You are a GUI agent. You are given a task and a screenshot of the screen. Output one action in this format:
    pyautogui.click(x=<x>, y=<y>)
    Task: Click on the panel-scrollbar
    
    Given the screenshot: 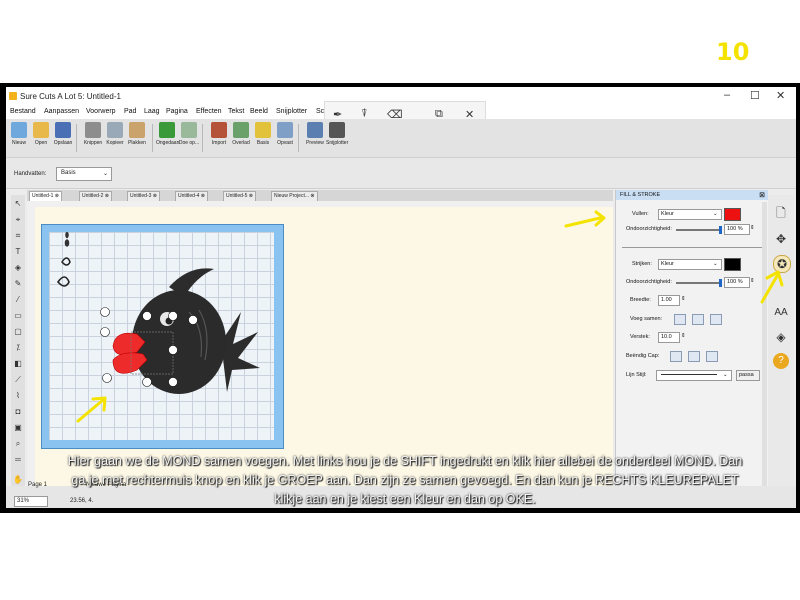 What is the action you would take?
    pyautogui.click(x=764, y=347)
    